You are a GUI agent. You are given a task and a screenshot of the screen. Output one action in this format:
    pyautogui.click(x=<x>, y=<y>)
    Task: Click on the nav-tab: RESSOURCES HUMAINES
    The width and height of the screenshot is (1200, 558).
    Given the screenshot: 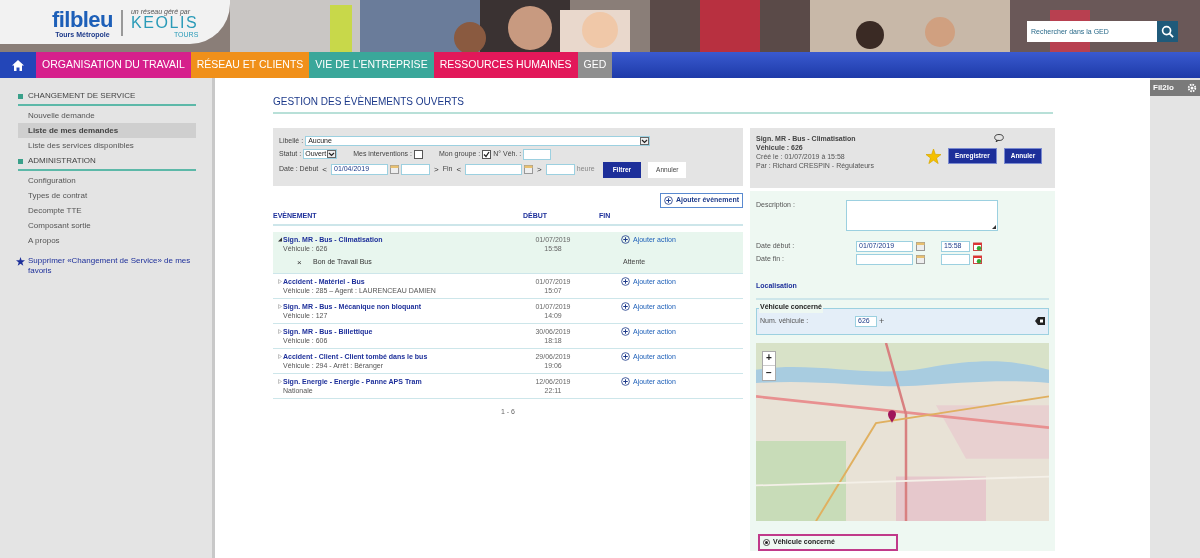 What is the action you would take?
    pyautogui.click(x=505, y=65)
    